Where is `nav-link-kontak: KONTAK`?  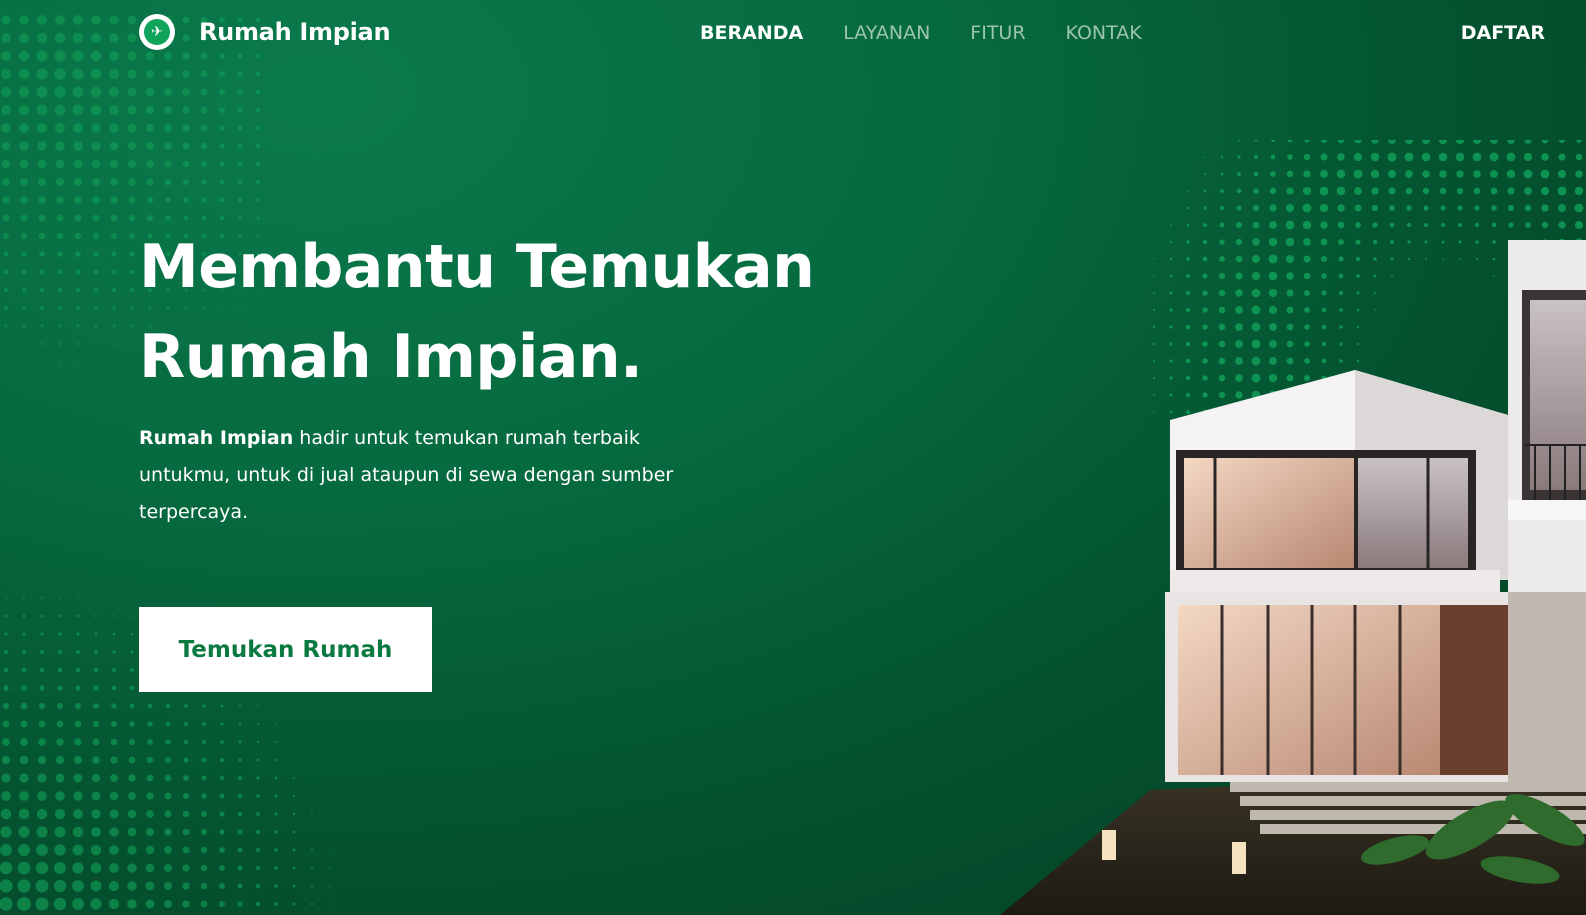
nav-link-kontak: KONTAK is located at coordinates (1104, 33).